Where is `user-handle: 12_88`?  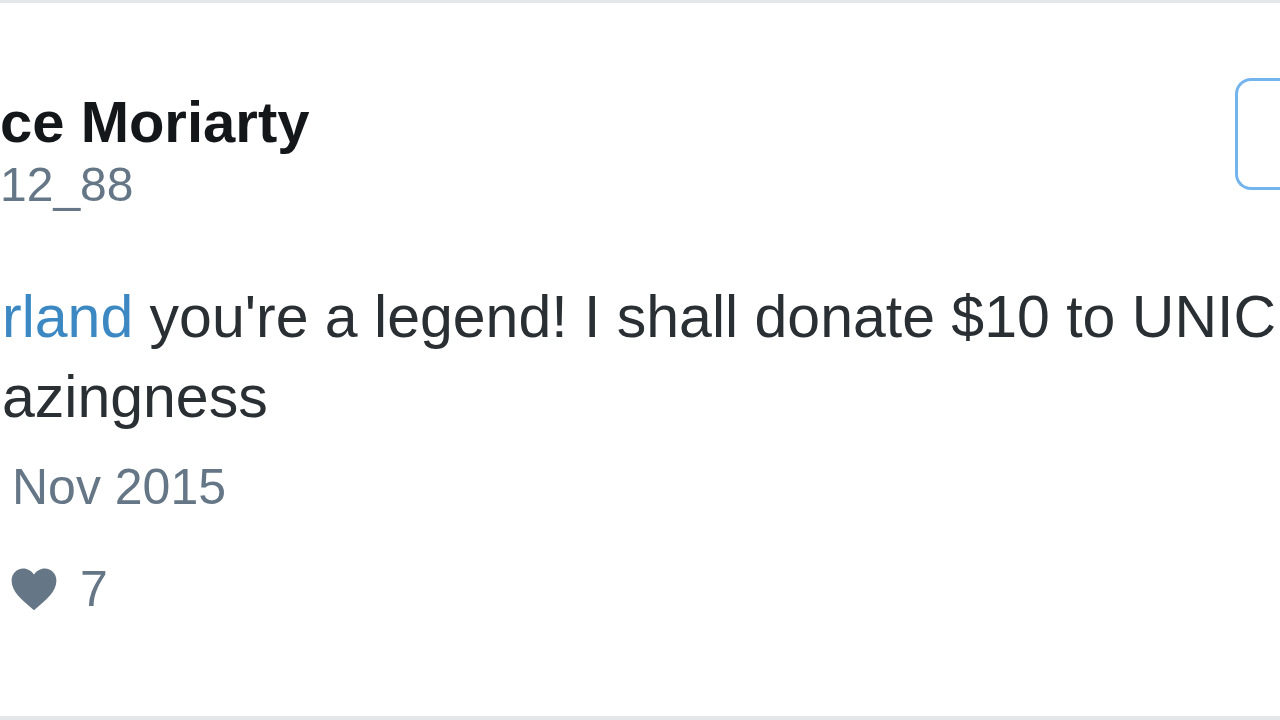
user-handle: 12_88 is located at coordinates (67, 185).